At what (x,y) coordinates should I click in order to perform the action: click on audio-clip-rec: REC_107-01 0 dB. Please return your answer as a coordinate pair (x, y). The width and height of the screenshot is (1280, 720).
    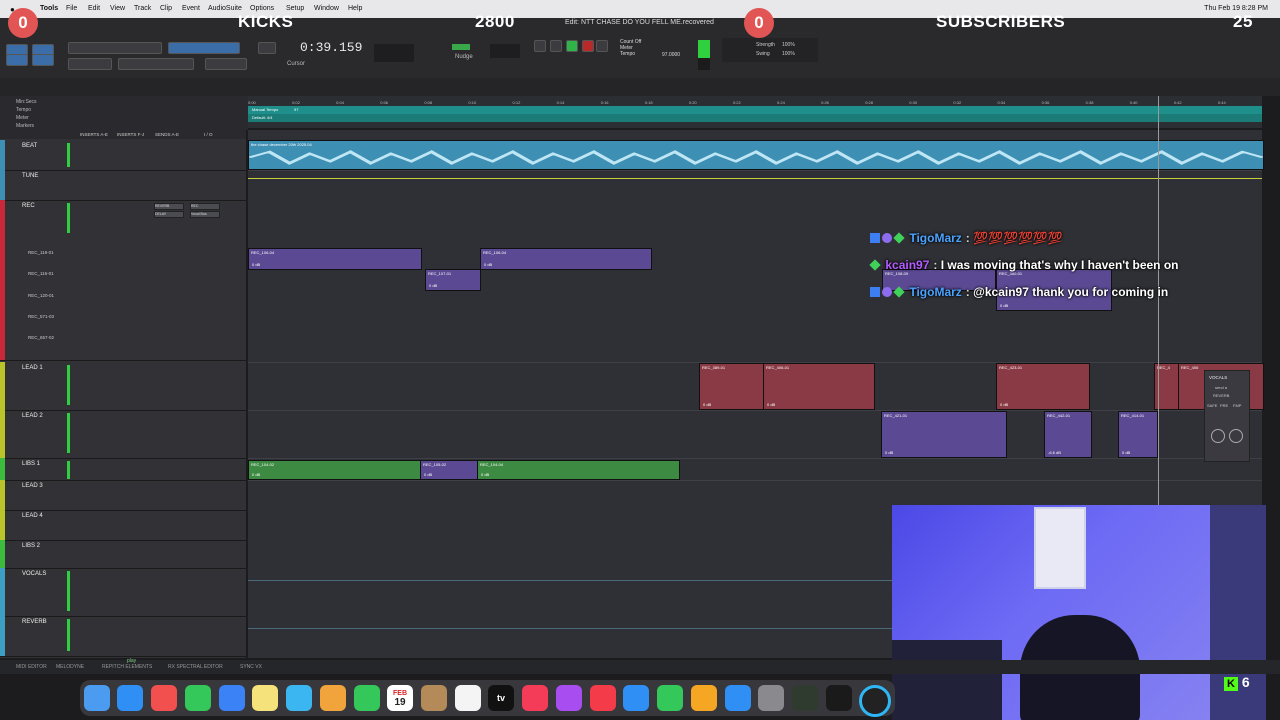
    Looking at the image, I should click on (453, 280).